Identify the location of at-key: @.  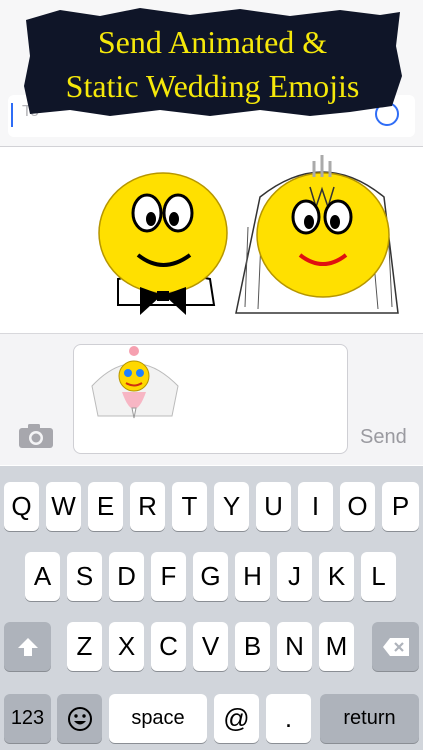
(236, 718).